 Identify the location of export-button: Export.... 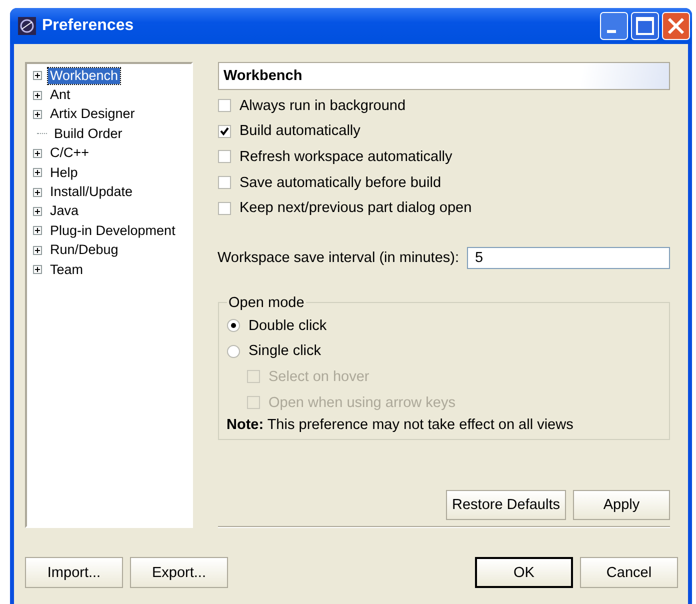
(179, 572).